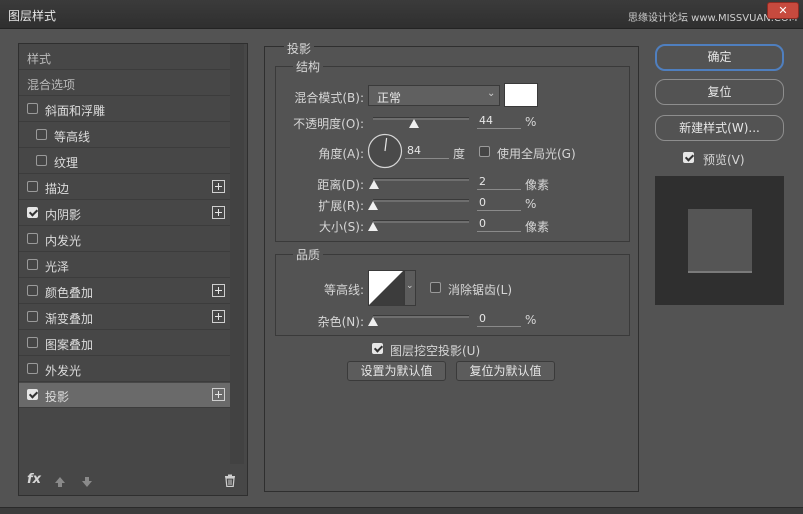 The width and height of the screenshot is (803, 514). I want to click on blend-mode-value: 正常, so click(389, 98).